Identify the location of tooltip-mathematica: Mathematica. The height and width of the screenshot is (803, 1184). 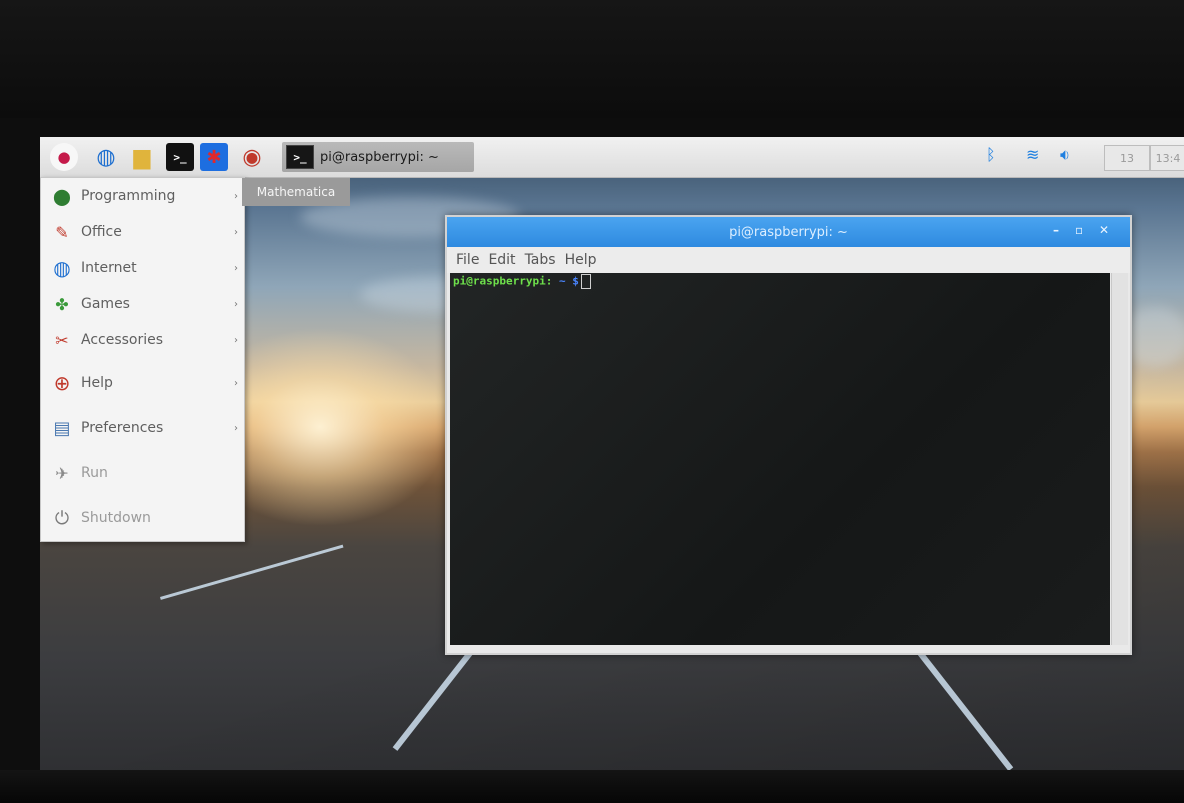
(296, 192).